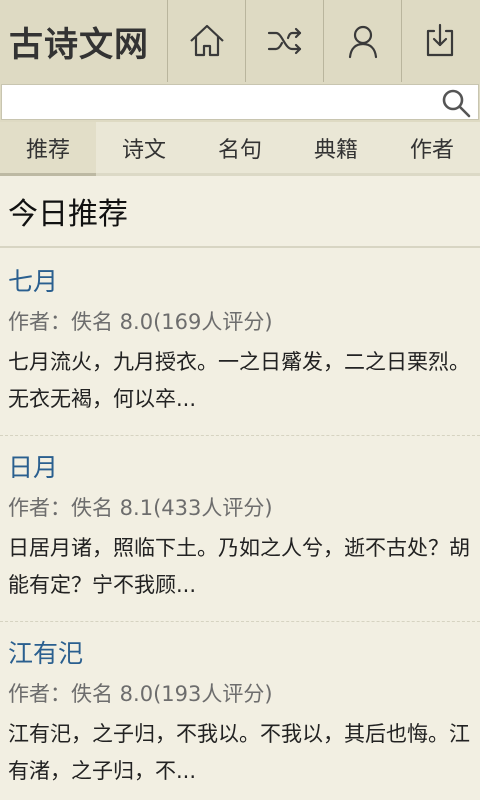 The height and width of the screenshot is (800, 480). Describe the element at coordinates (140, 322) in the screenshot. I see `poem-meta: 作者：佚名 8.0(169人评分)` at that location.